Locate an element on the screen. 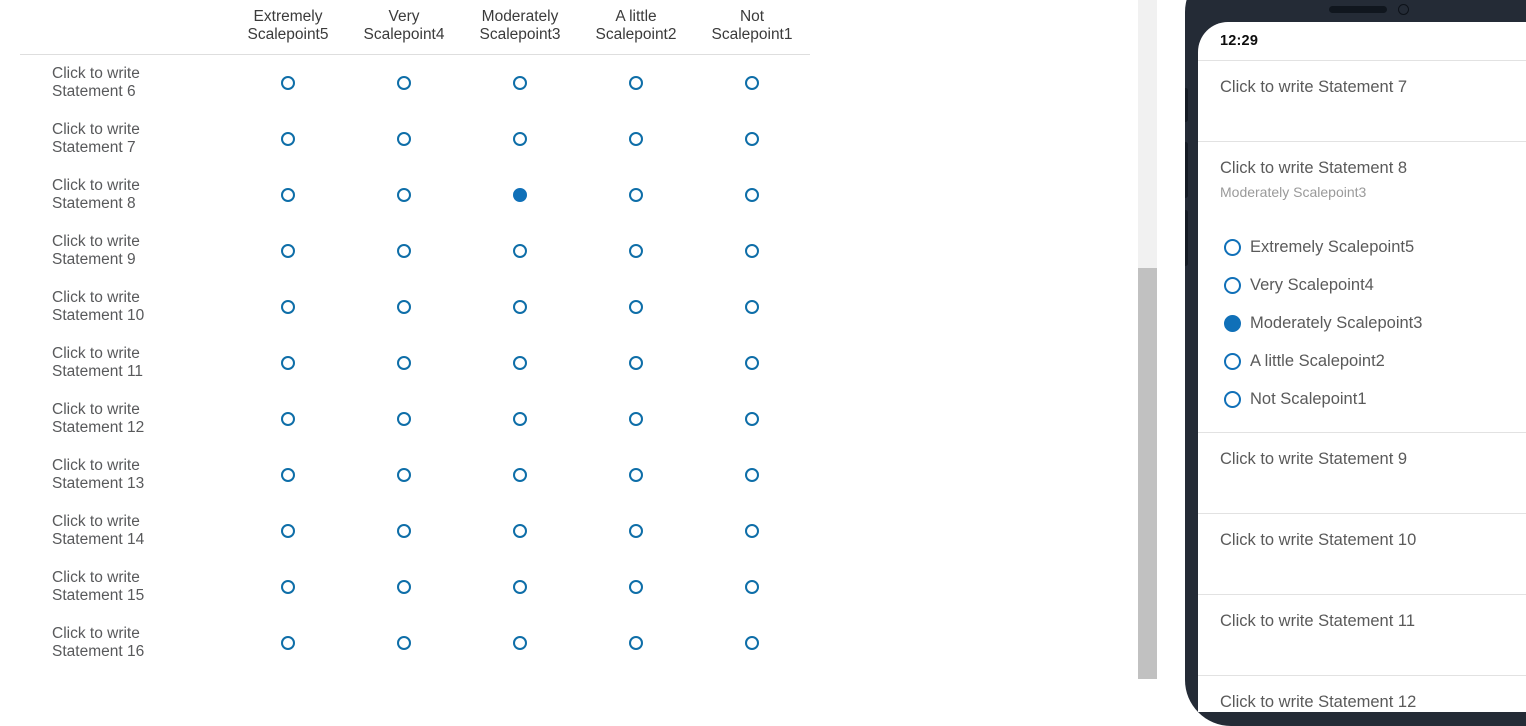 This screenshot has width=1526, height=726. matrix-row-label: Click to write Statement 8 is located at coordinates (125, 195).